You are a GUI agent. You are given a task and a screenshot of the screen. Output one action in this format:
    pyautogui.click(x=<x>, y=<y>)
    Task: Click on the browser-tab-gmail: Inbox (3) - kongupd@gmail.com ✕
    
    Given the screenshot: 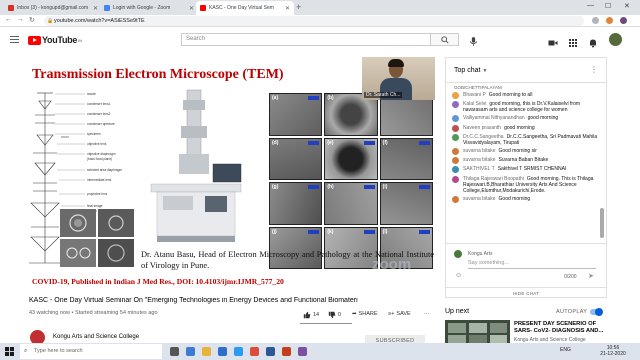 What is the action you would take?
    pyautogui.click(x=53, y=8)
    